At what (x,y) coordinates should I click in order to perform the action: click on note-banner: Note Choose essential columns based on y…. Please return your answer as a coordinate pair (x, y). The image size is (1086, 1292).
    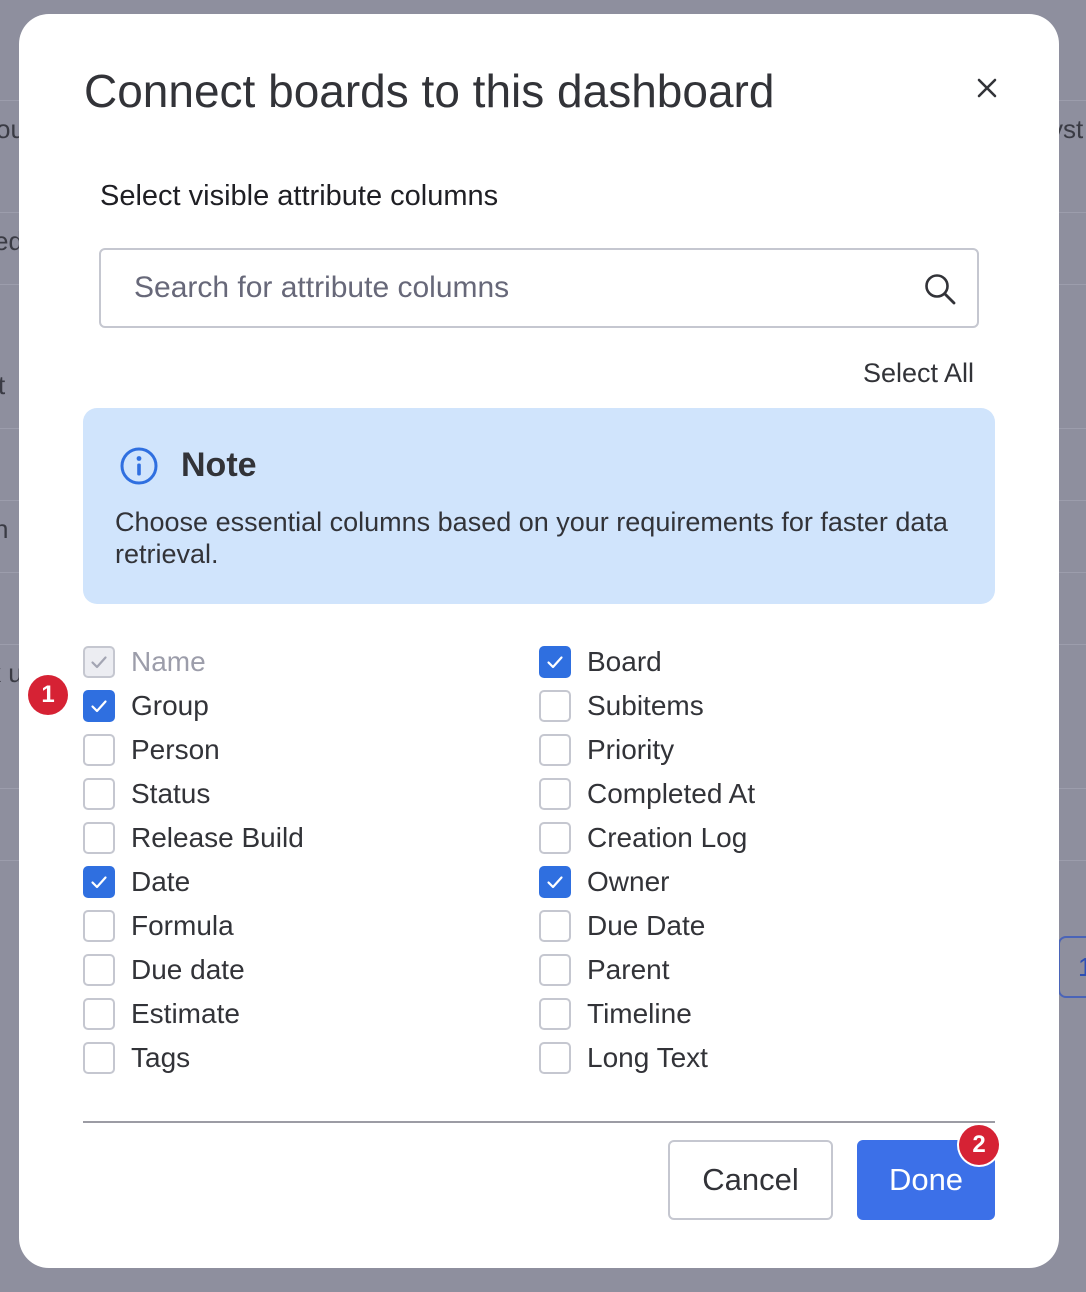
    Looking at the image, I should click on (539, 506).